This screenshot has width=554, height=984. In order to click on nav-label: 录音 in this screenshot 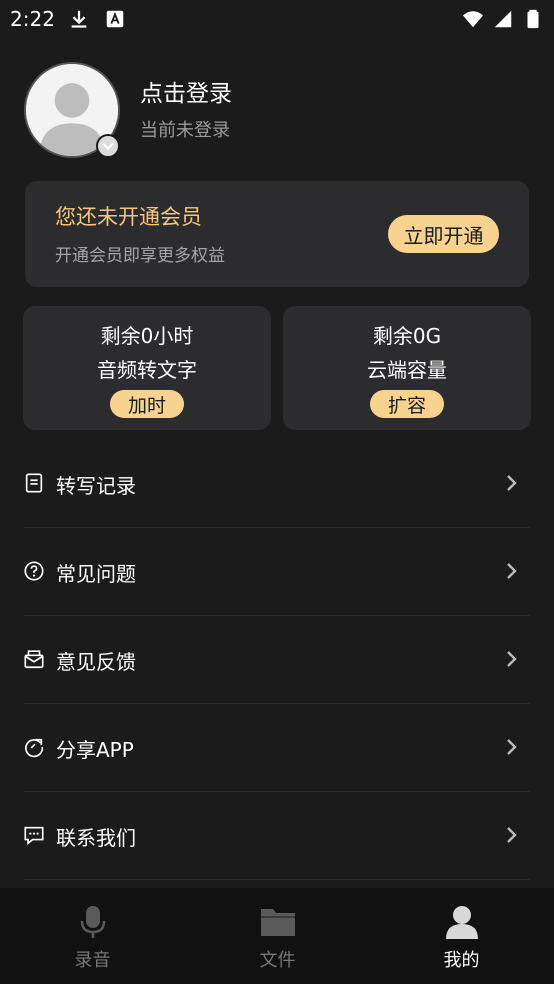, I will do `click(92, 960)`.